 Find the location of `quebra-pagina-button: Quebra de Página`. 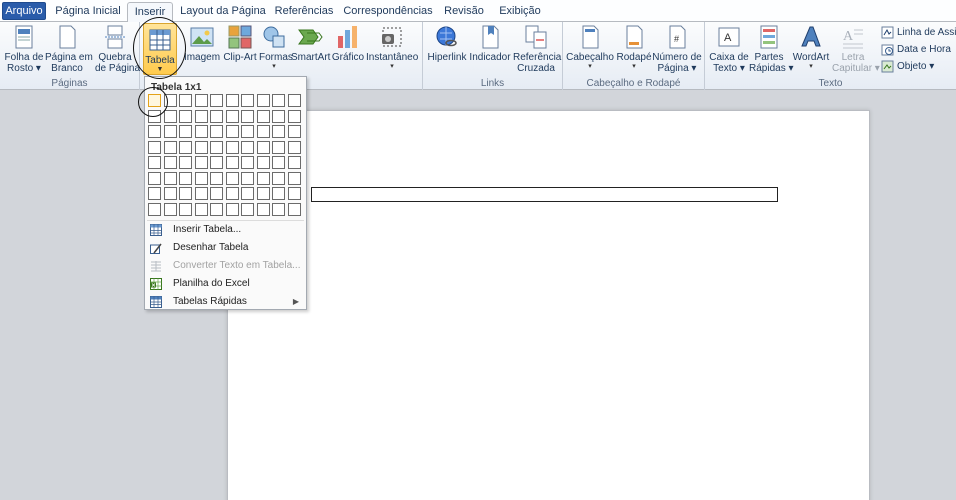

quebra-pagina-button: Quebra de Página is located at coordinates (117, 49).